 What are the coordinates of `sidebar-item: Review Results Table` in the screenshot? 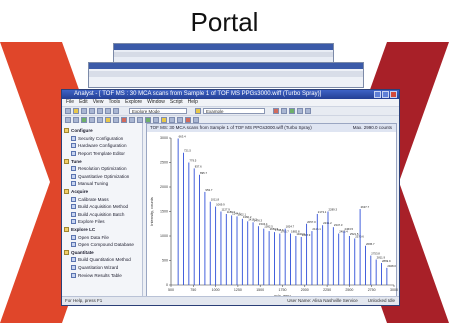 It's located at (102, 275).